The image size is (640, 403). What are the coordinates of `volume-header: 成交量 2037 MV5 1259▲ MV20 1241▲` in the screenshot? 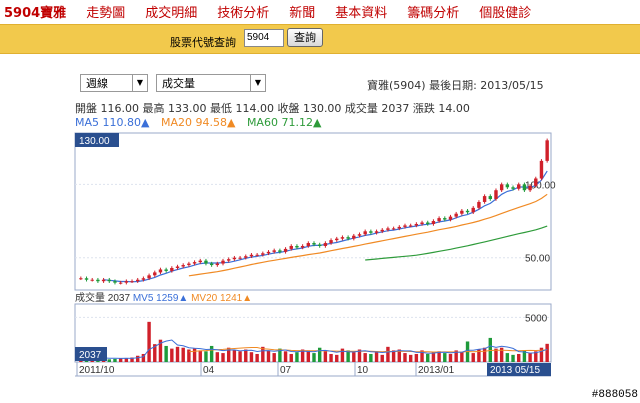 It's located at (163, 297).